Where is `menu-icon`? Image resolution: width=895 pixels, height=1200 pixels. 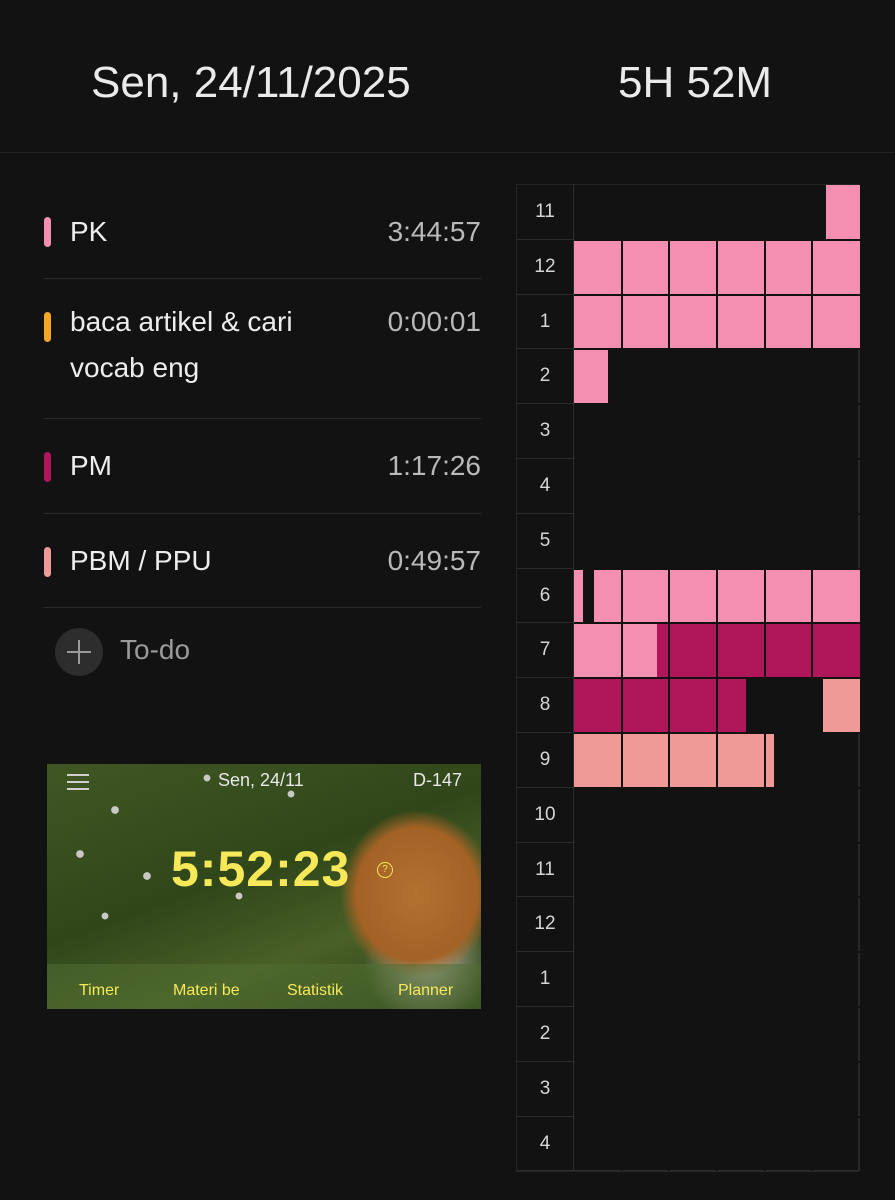 menu-icon is located at coordinates (78, 782).